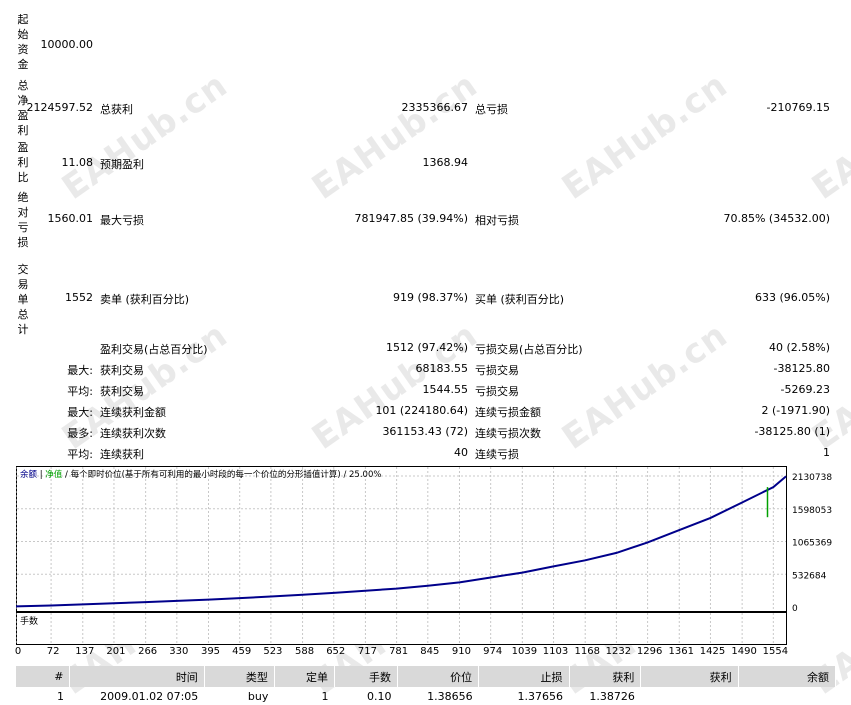 The height and width of the screenshot is (705, 851). What do you see at coordinates (805, 389) in the screenshot?
I see `stat-value: -5269.23` at bounding box center [805, 389].